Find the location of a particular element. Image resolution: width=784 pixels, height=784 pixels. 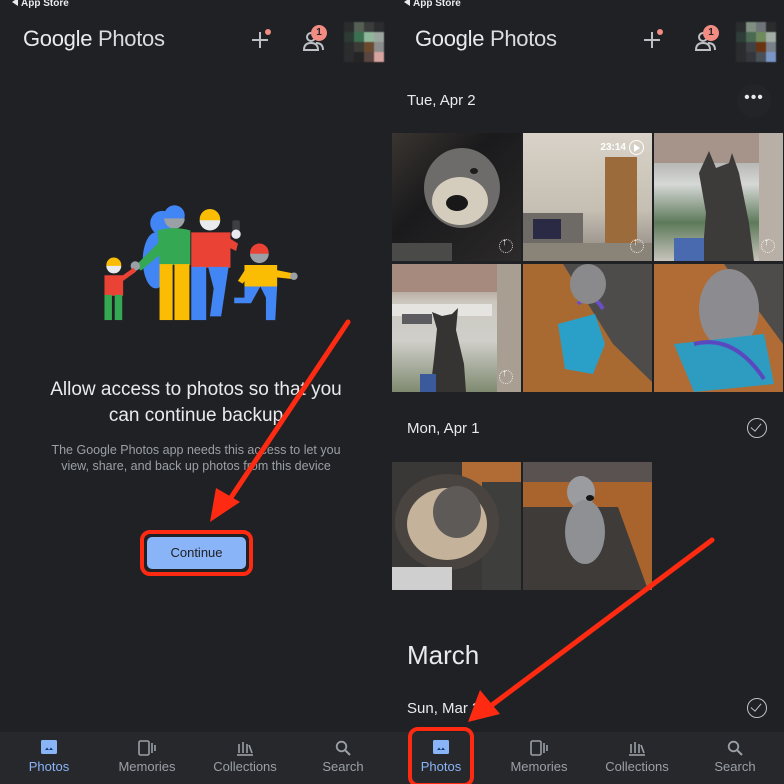

headline-line-2: can continue backup is located at coordinates (196, 415).